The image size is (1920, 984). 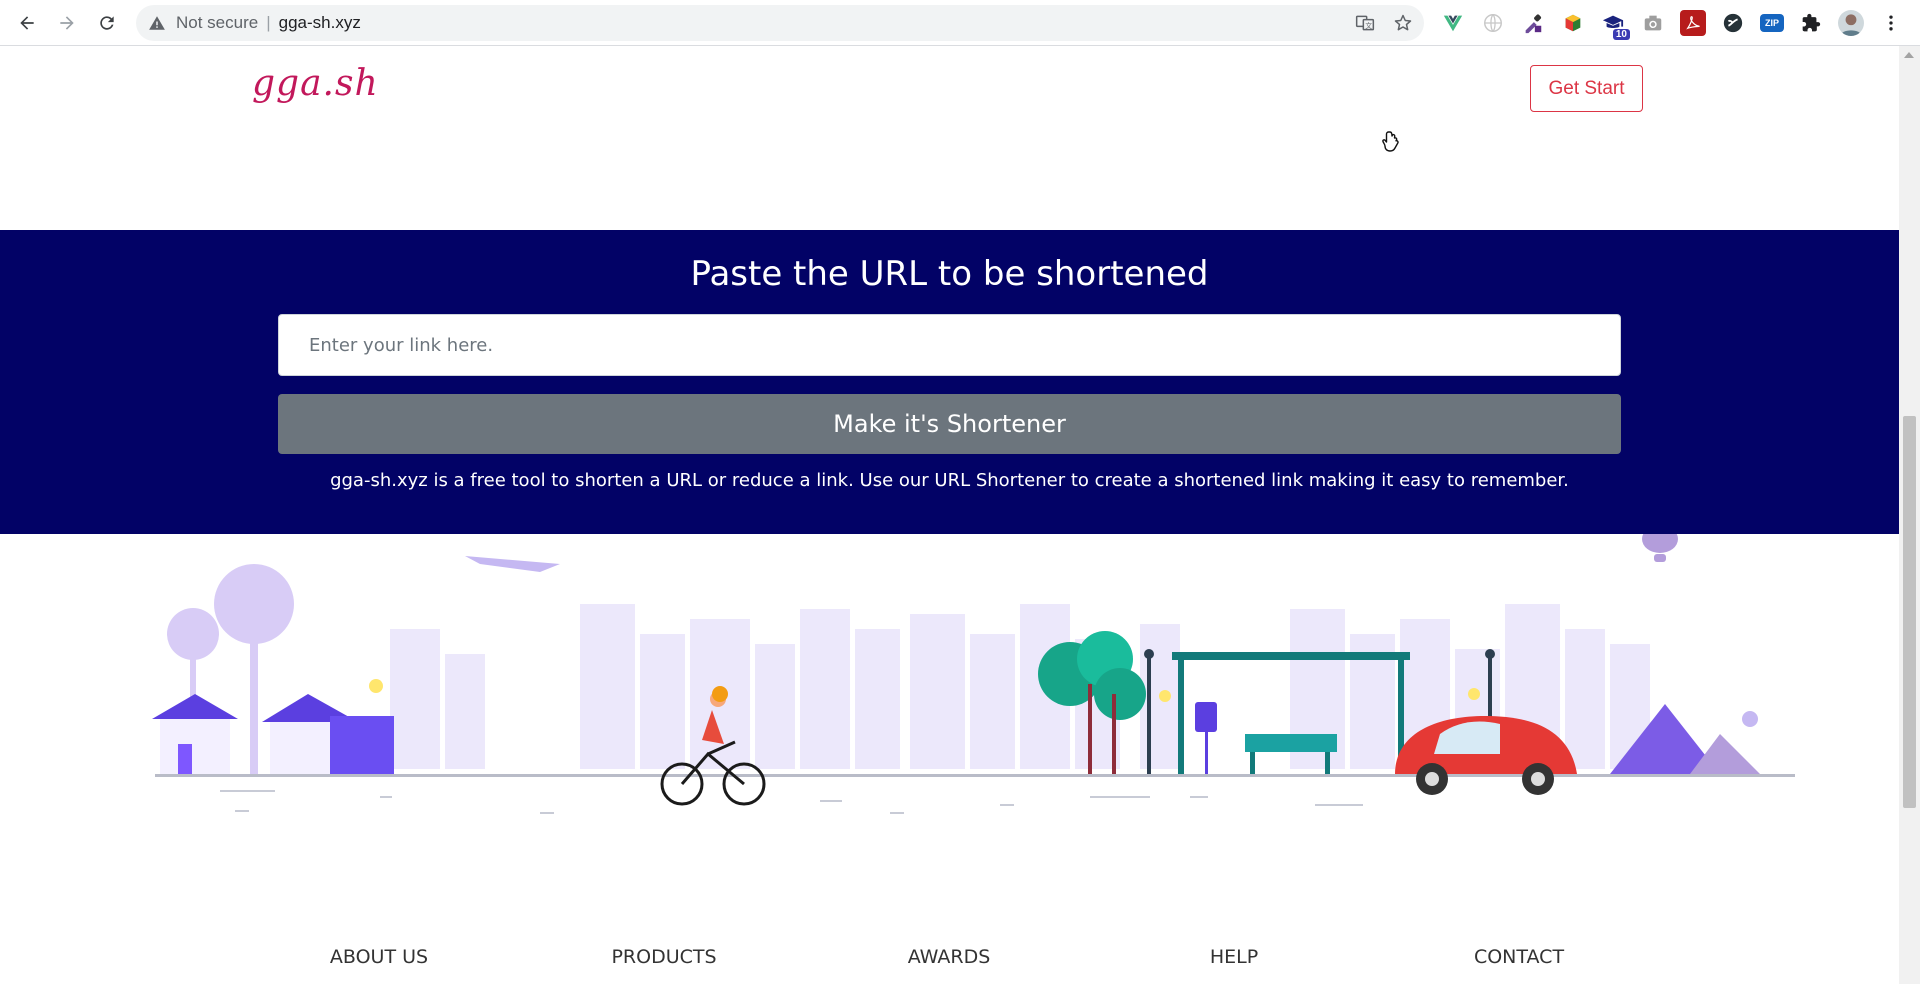 What do you see at coordinates (1234, 957) in the screenshot?
I see `footer-link-help: HELP` at bounding box center [1234, 957].